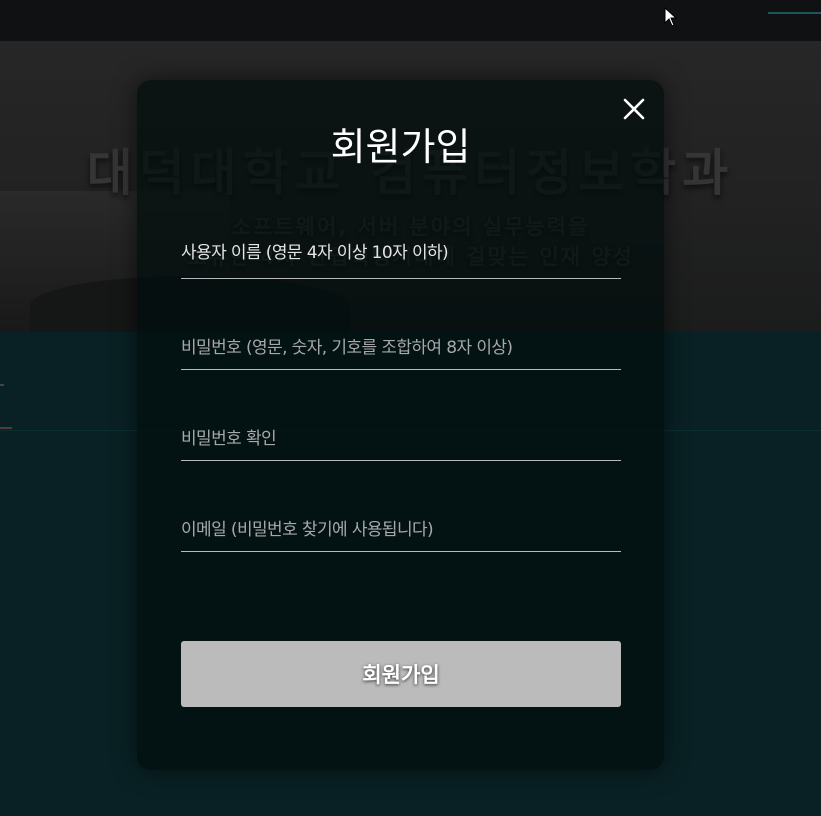 The image size is (821, 816). I want to click on email-field-wrapper, so click(401, 531).